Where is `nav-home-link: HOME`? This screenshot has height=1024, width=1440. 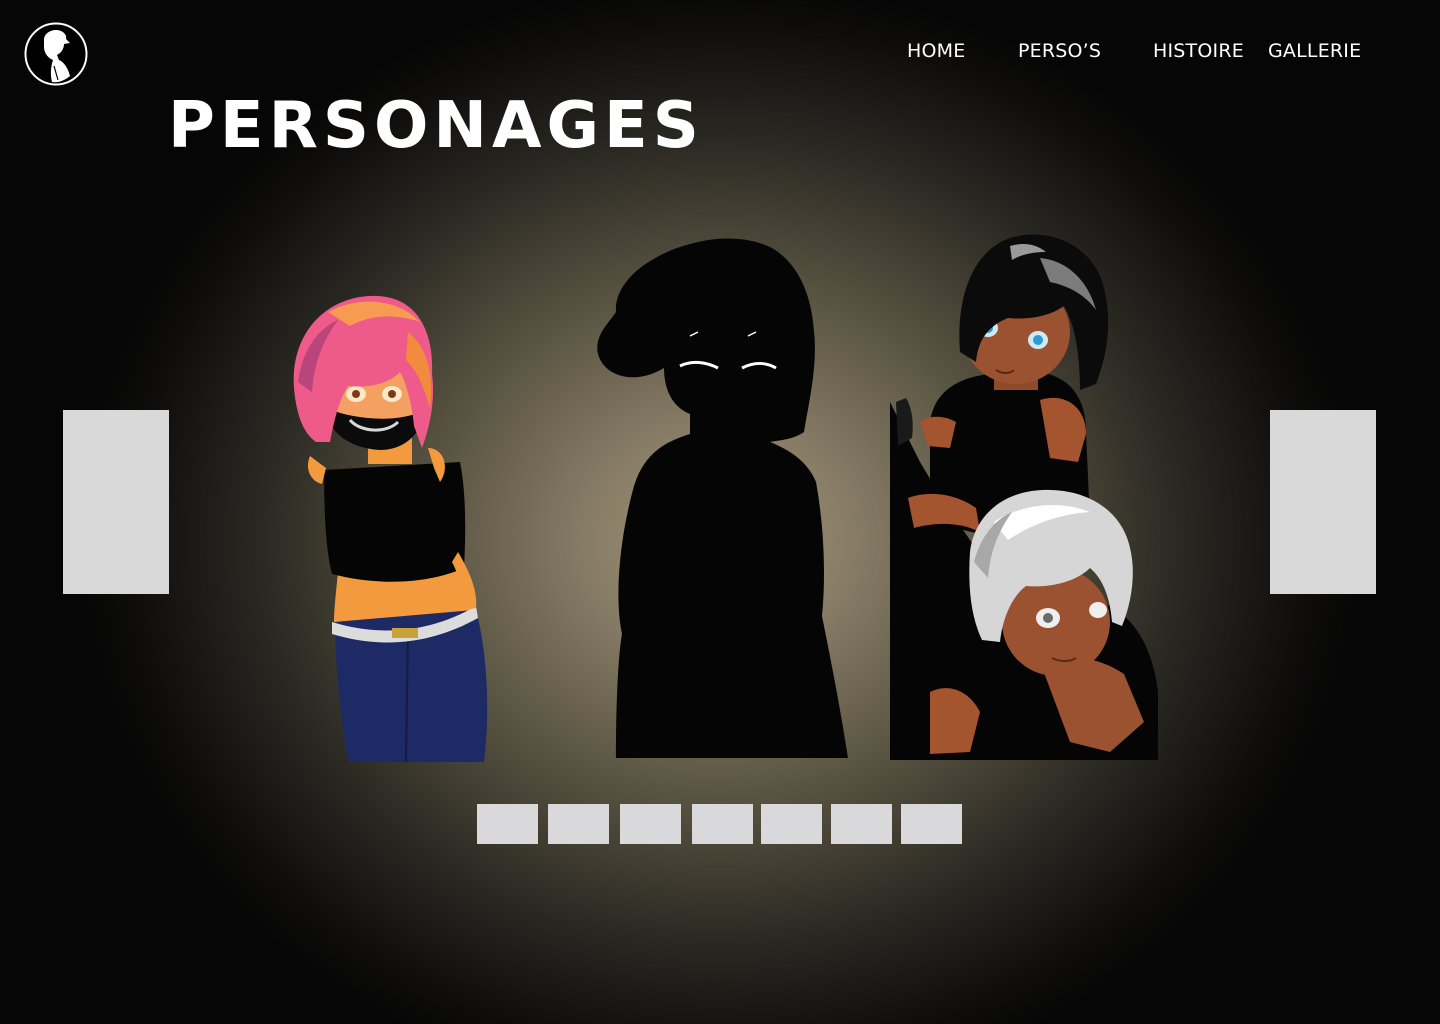
nav-home-link: HOME is located at coordinates (936, 51).